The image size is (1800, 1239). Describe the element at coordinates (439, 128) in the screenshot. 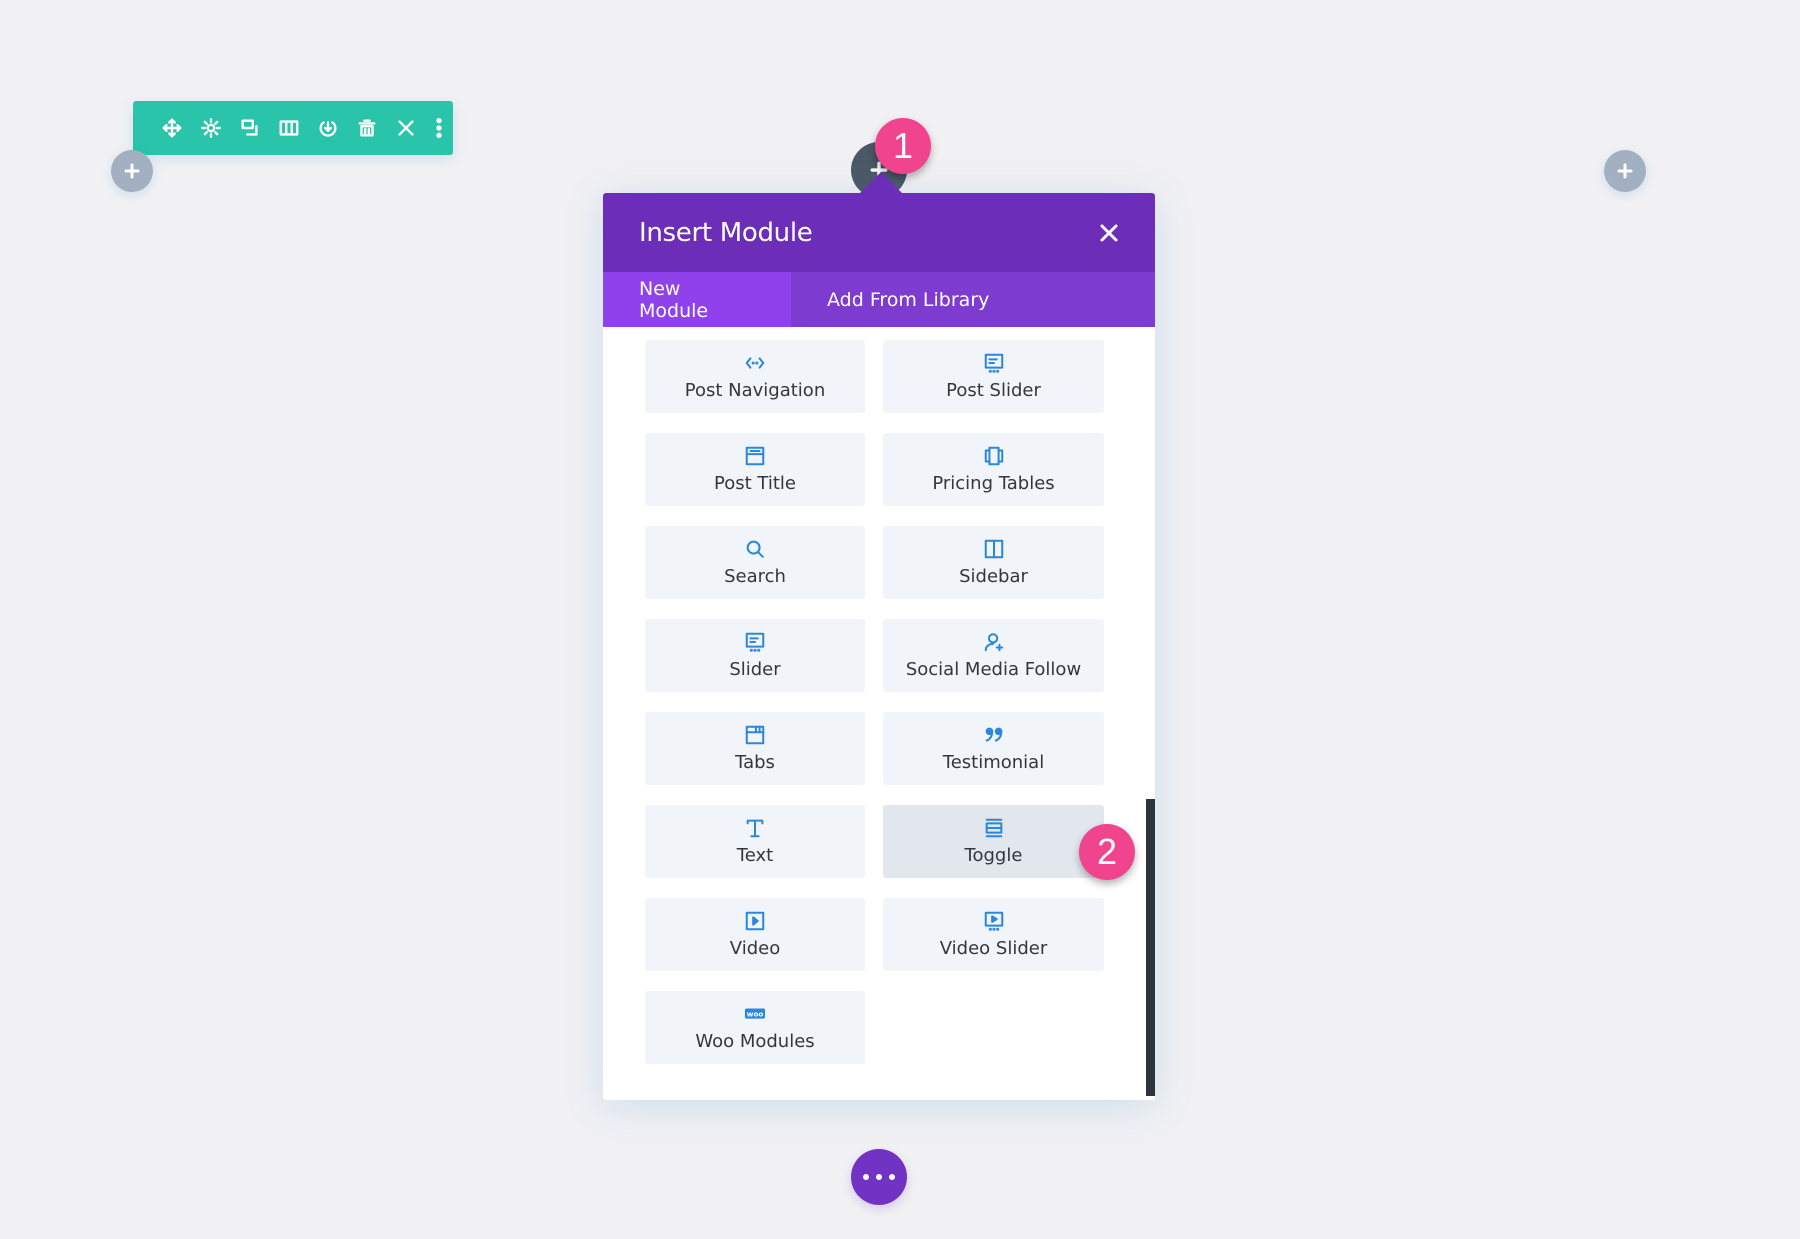

I see `more-icon` at that location.